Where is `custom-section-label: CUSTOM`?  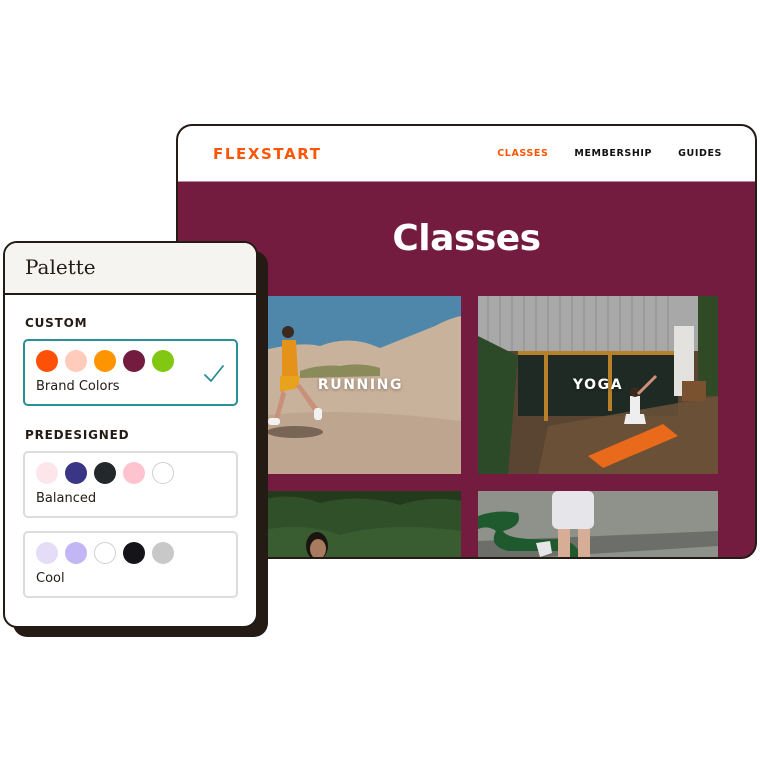 custom-section-label: CUSTOM is located at coordinates (56, 323).